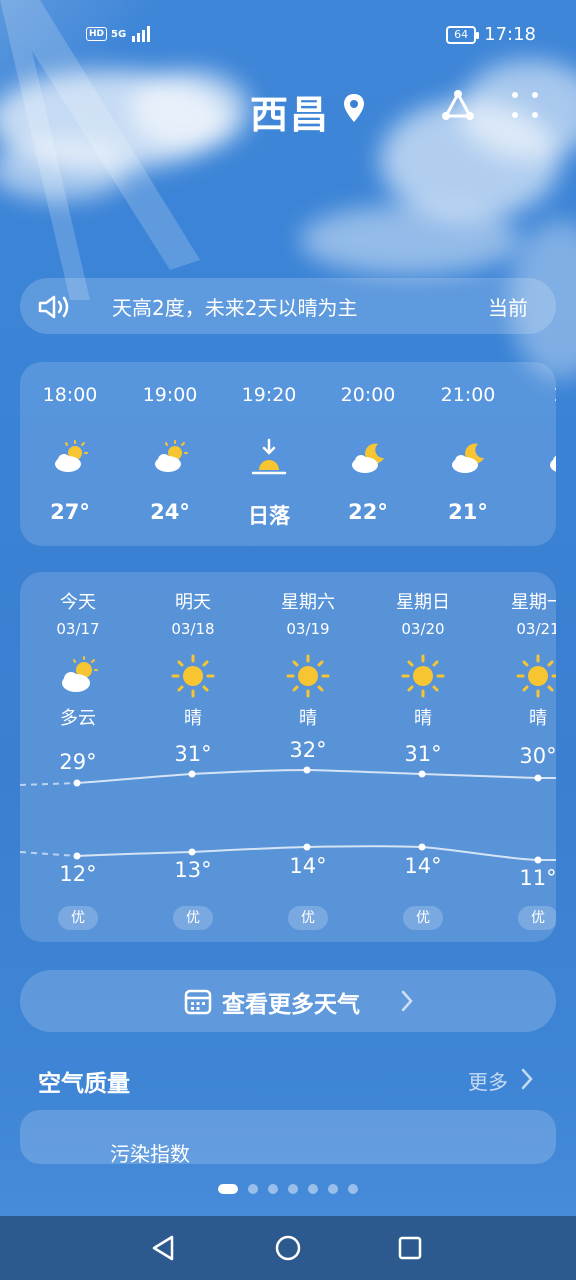  I want to click on day-low: 13°, so click(193, 870).